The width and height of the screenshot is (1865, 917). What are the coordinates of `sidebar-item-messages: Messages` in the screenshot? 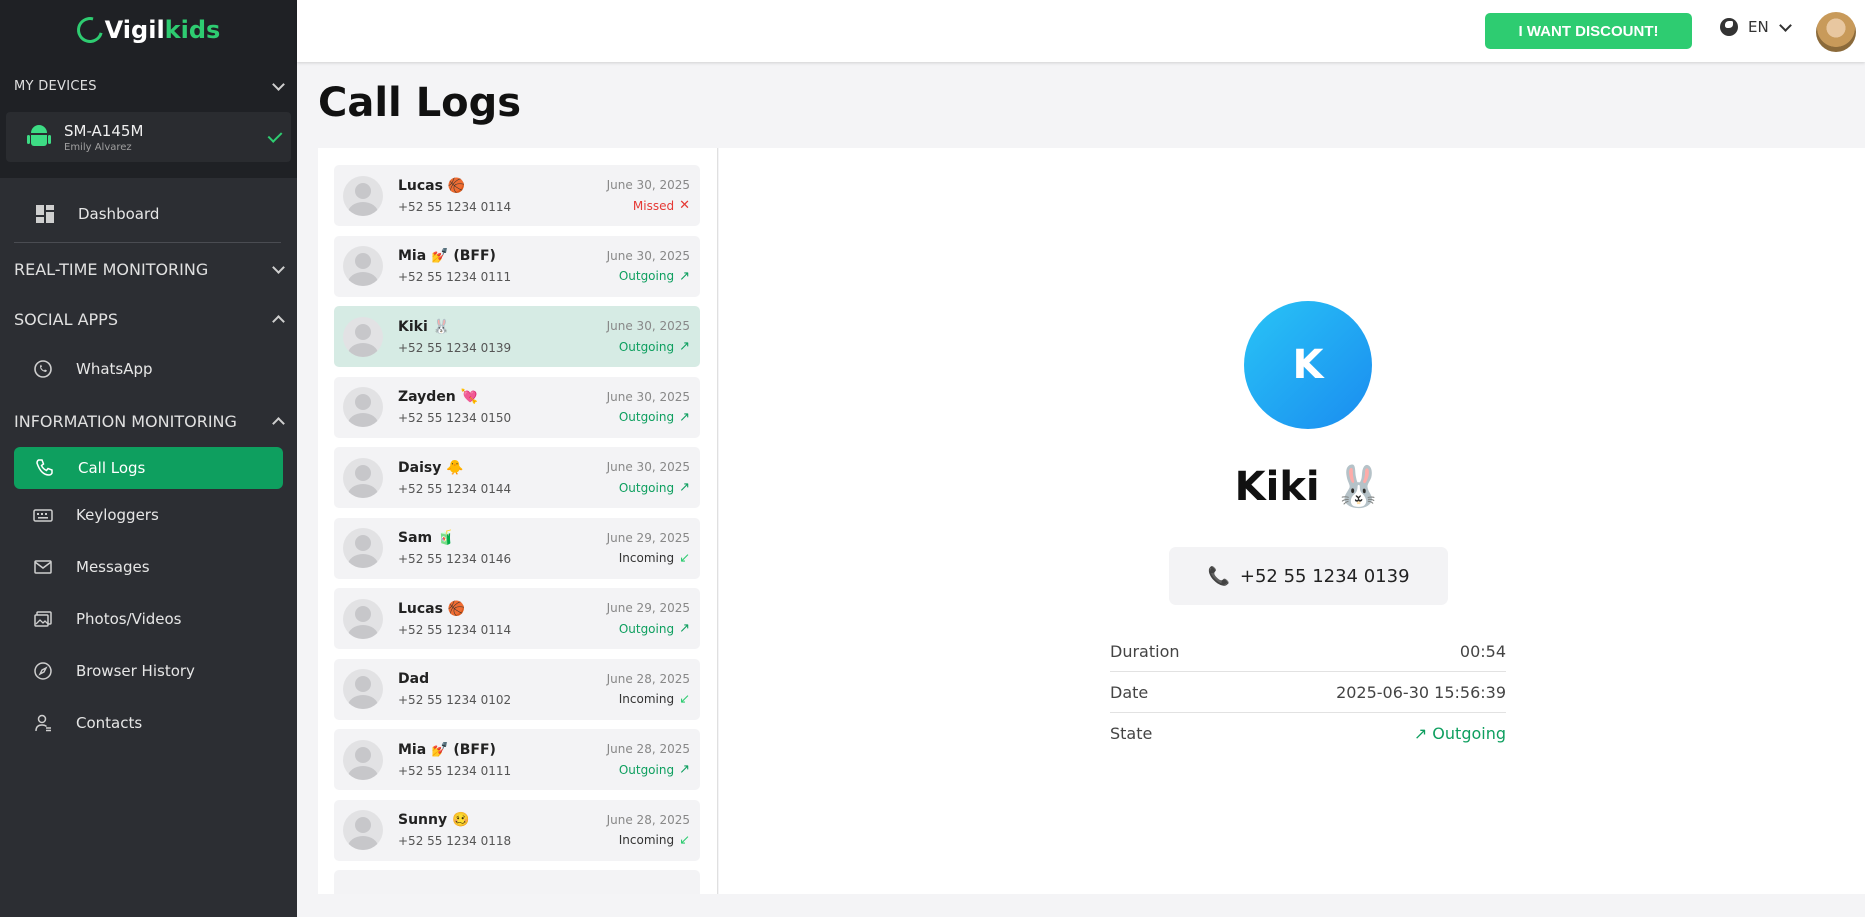 It's located at (148, 567).